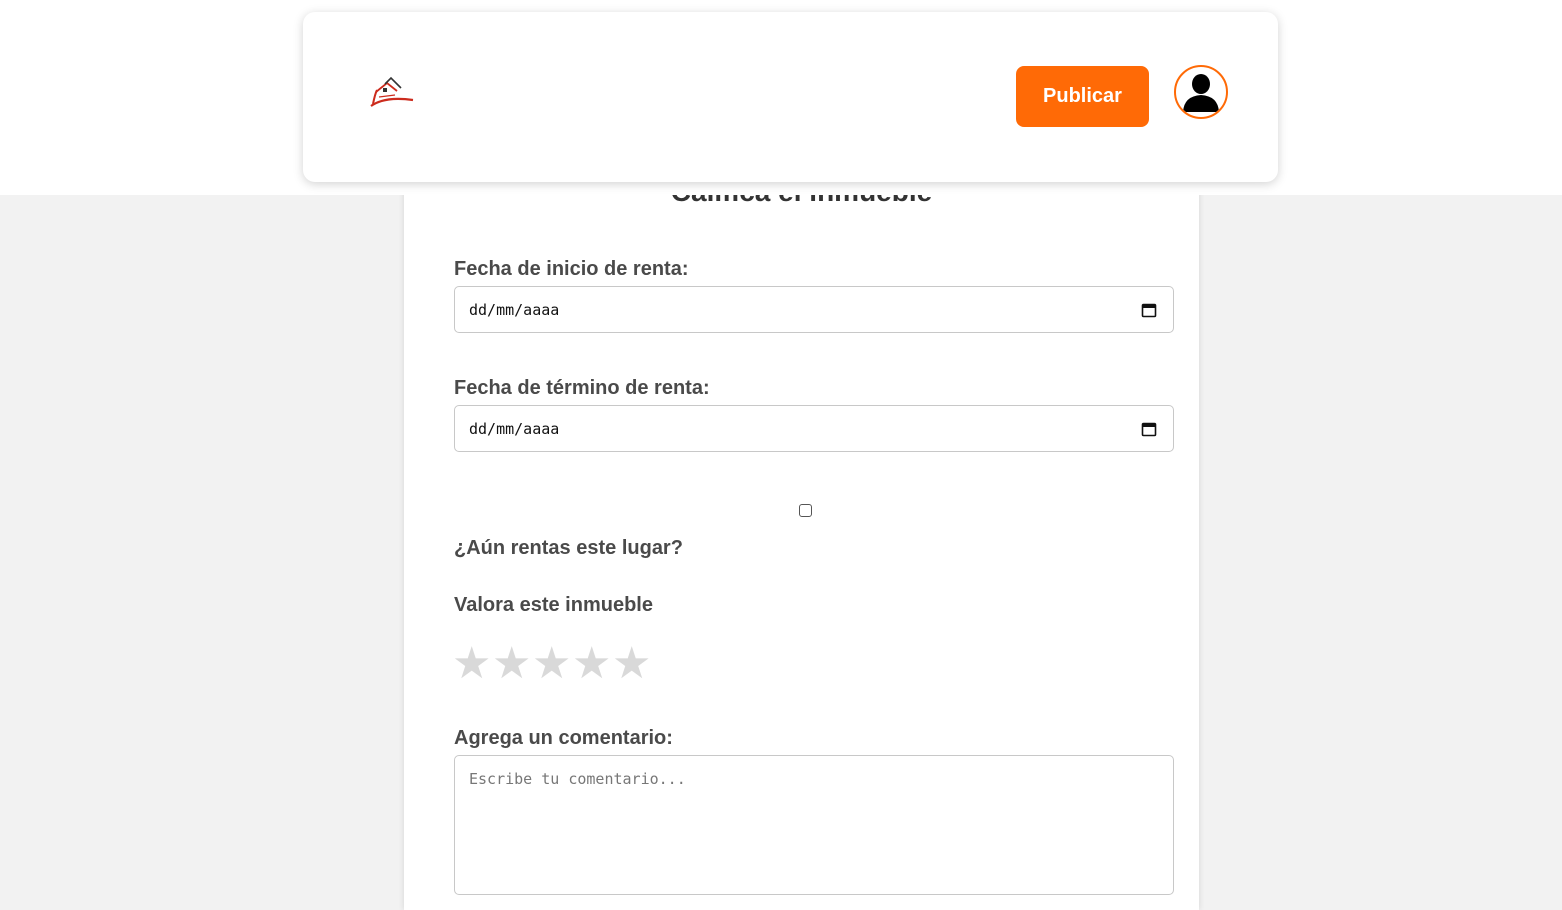 The image size is (1562, 910). What do you see at coordinates (814, 309) in the screenshot?
I see `start-date-input: dd/mm/aaaa` at bounding box center [814, 309].